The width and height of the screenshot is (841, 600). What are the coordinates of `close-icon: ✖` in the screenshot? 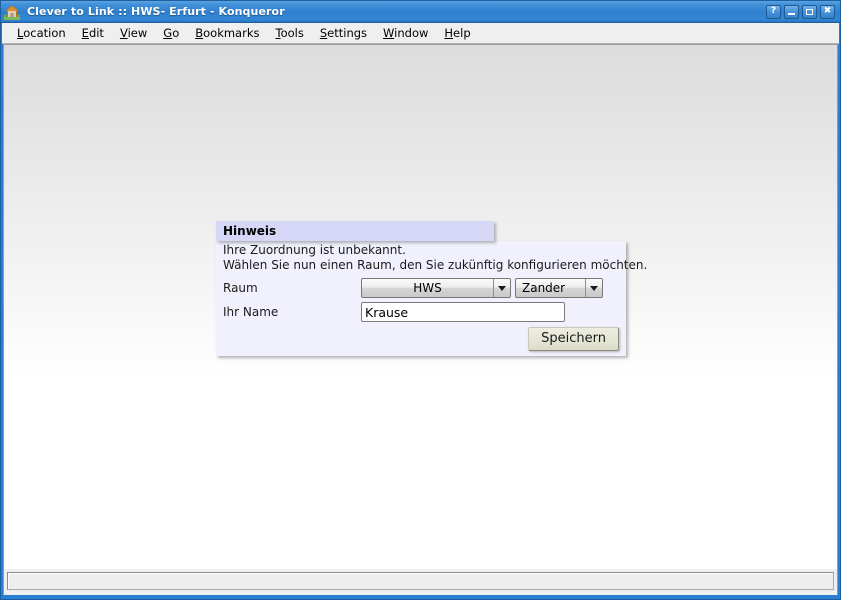 It's located at (827, 11).